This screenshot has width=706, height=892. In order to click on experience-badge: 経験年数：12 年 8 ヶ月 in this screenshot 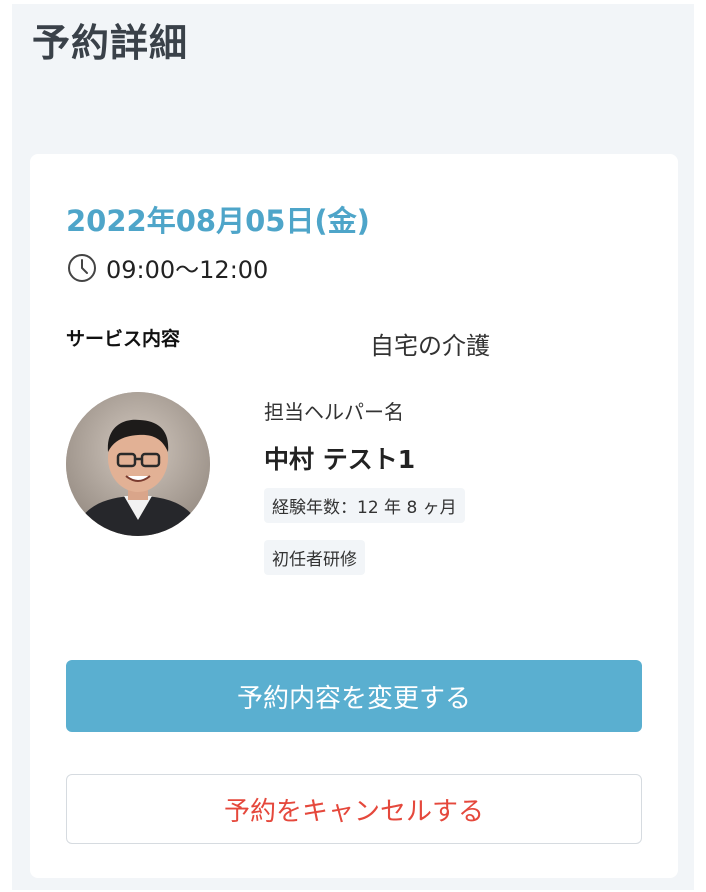, I will do `click(364, 505)`.